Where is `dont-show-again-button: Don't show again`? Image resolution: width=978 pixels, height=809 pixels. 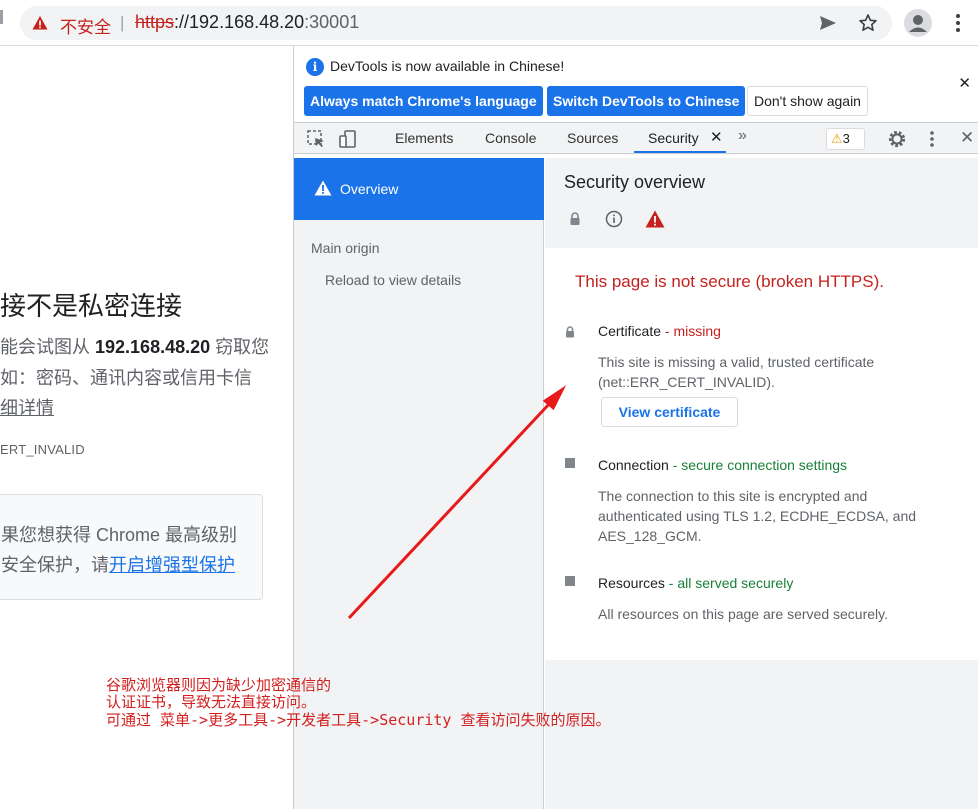 dont-show-again-button: Don't show again is located at coordinates (807, 101).